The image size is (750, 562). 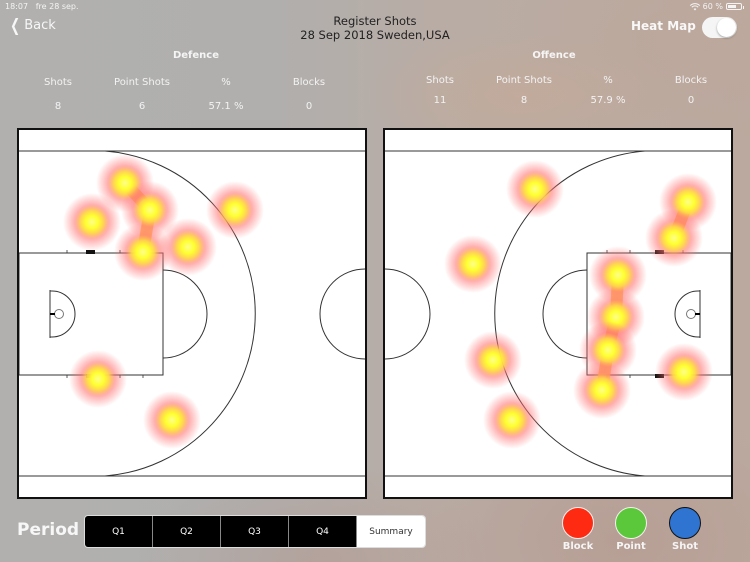 I want to click on toggle-knob, so click(x=726, y=27).